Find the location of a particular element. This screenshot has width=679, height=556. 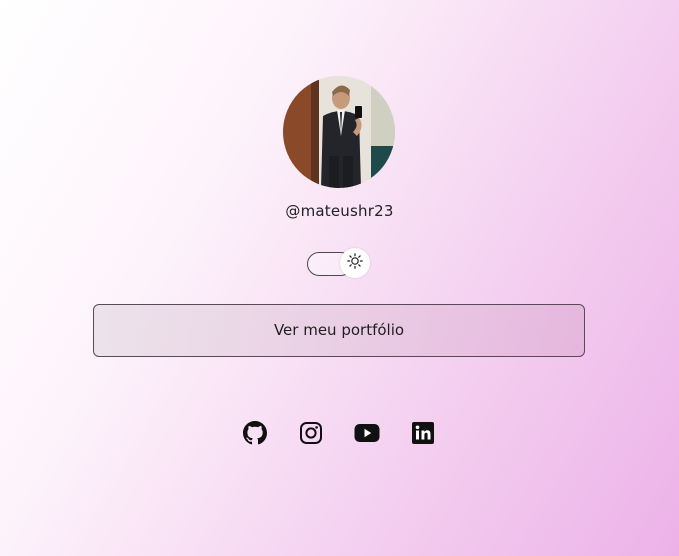

instagram-link is located at coordinates (311, 433).